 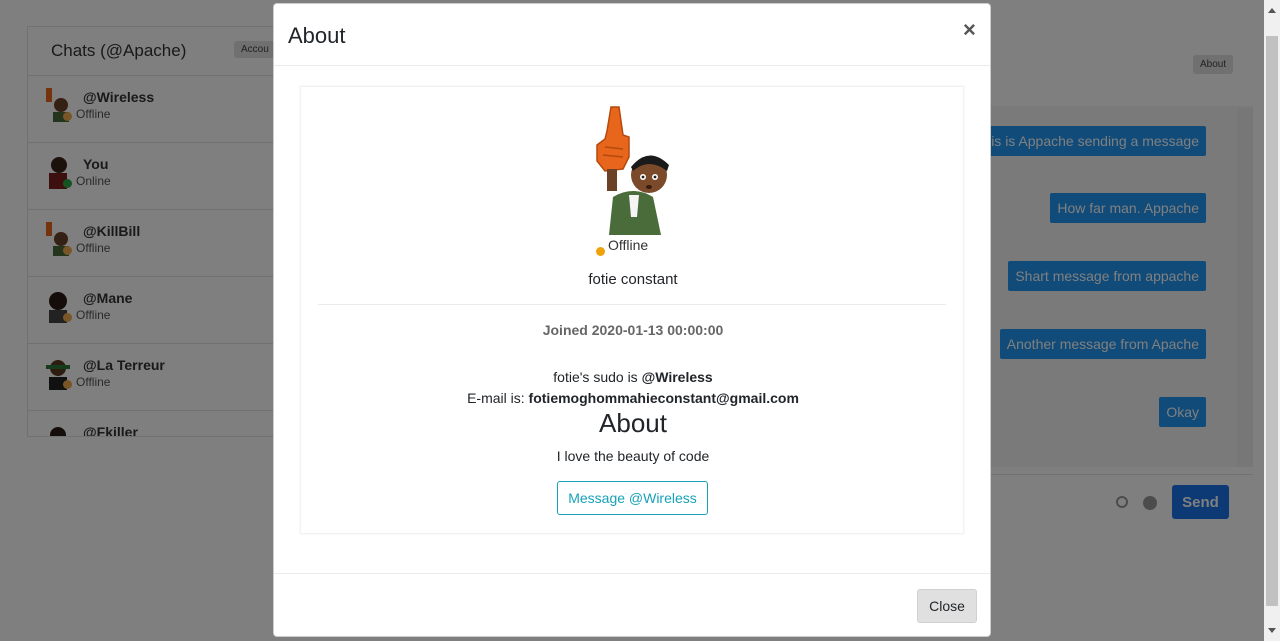 I want to click on close-icon: ×, so click(x=969, y=30).